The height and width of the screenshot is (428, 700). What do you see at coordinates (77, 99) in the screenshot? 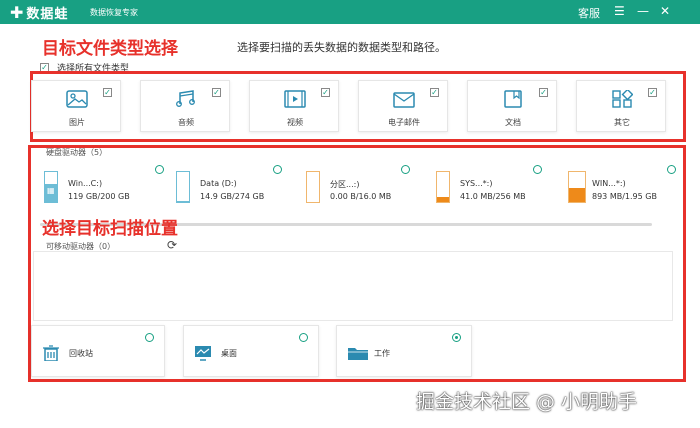
I see `image-icon` at bounding box center [77, 99].